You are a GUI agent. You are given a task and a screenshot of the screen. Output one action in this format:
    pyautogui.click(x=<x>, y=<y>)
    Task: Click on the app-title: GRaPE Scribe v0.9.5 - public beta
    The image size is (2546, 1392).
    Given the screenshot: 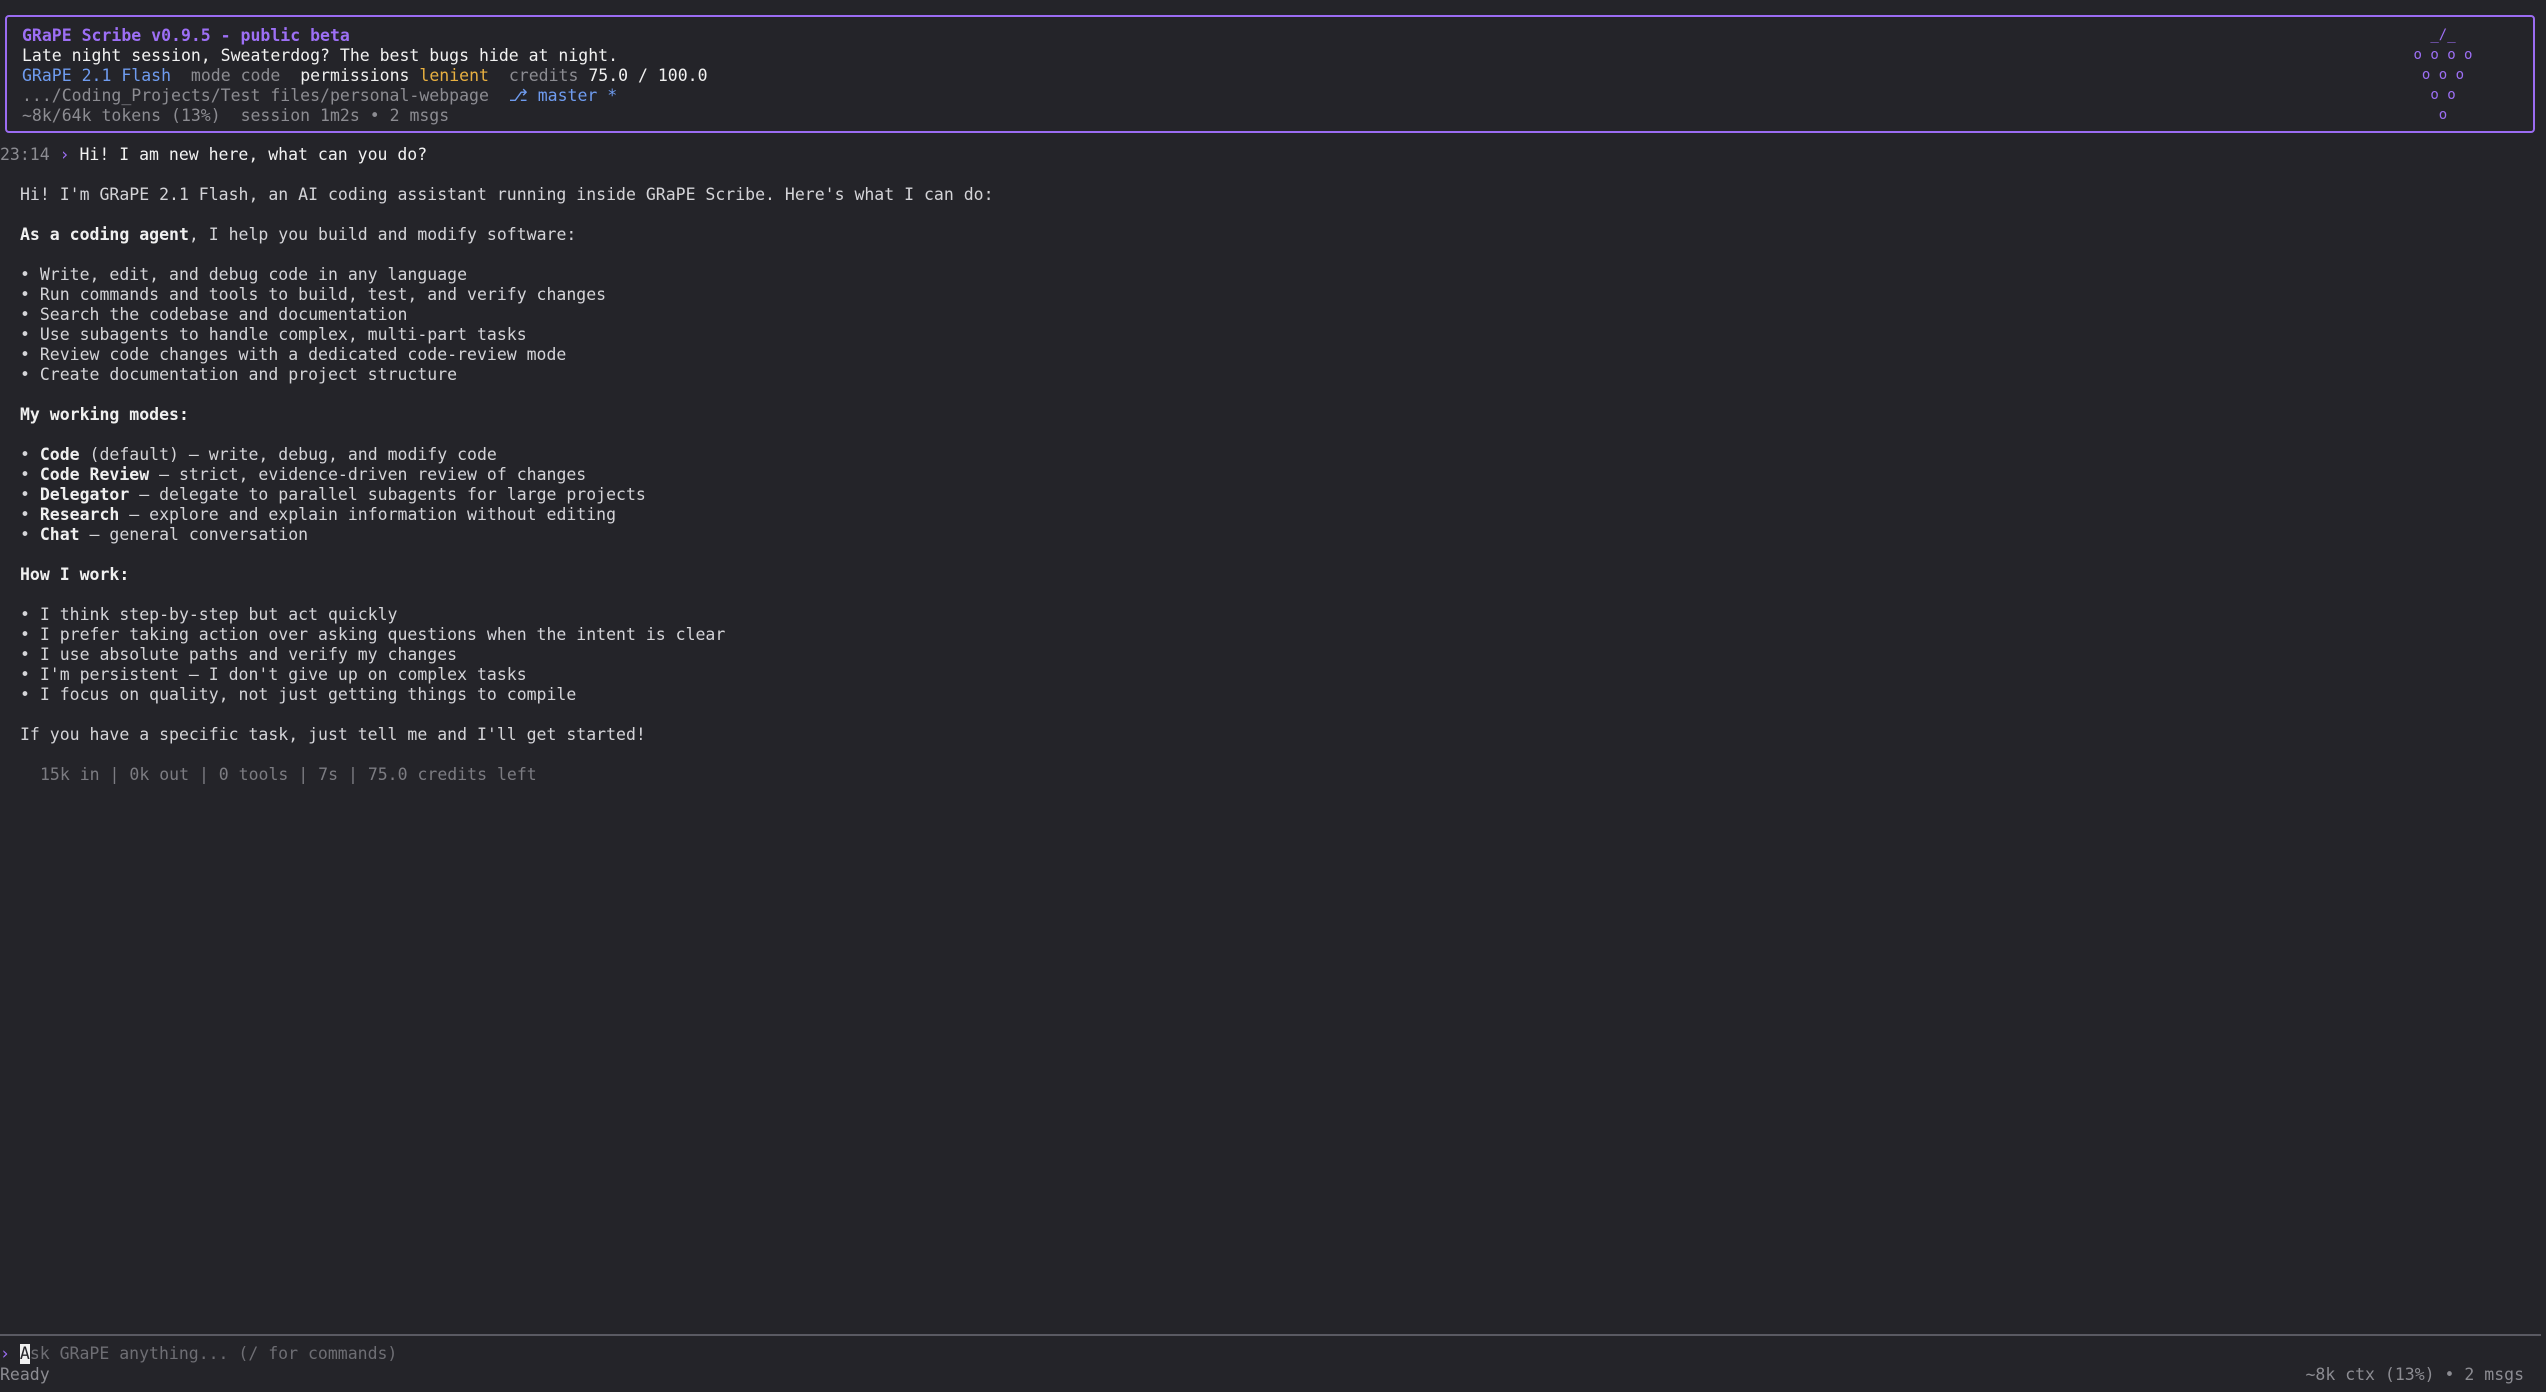 What is the action you would take?
    pyautogui.click(x=186, y=35)
    